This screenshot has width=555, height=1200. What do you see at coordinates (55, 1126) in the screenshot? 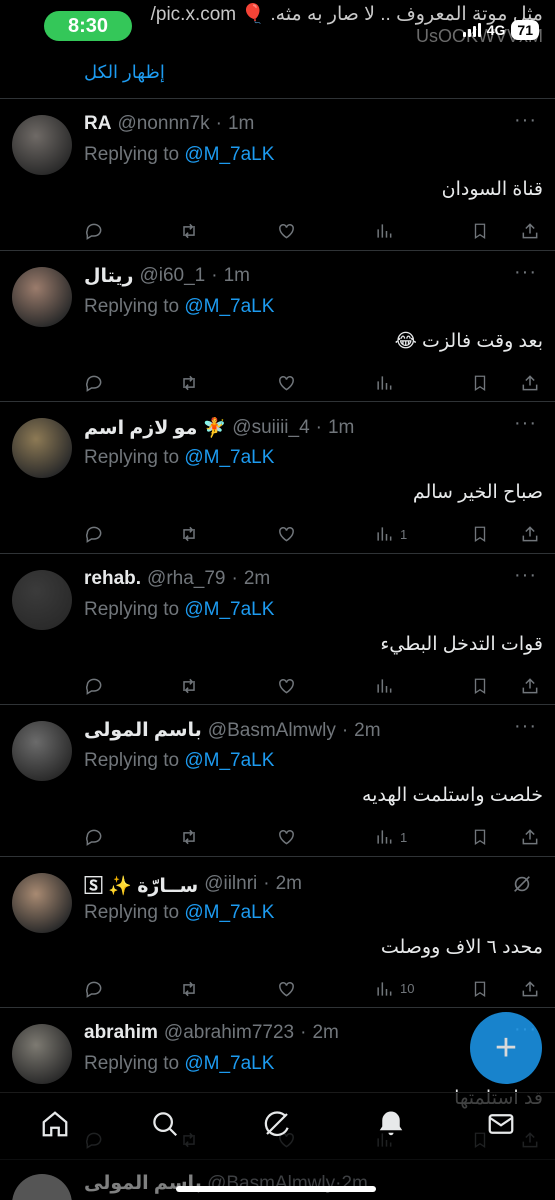
I see `home-icon` at bounding box center [55, 1126].